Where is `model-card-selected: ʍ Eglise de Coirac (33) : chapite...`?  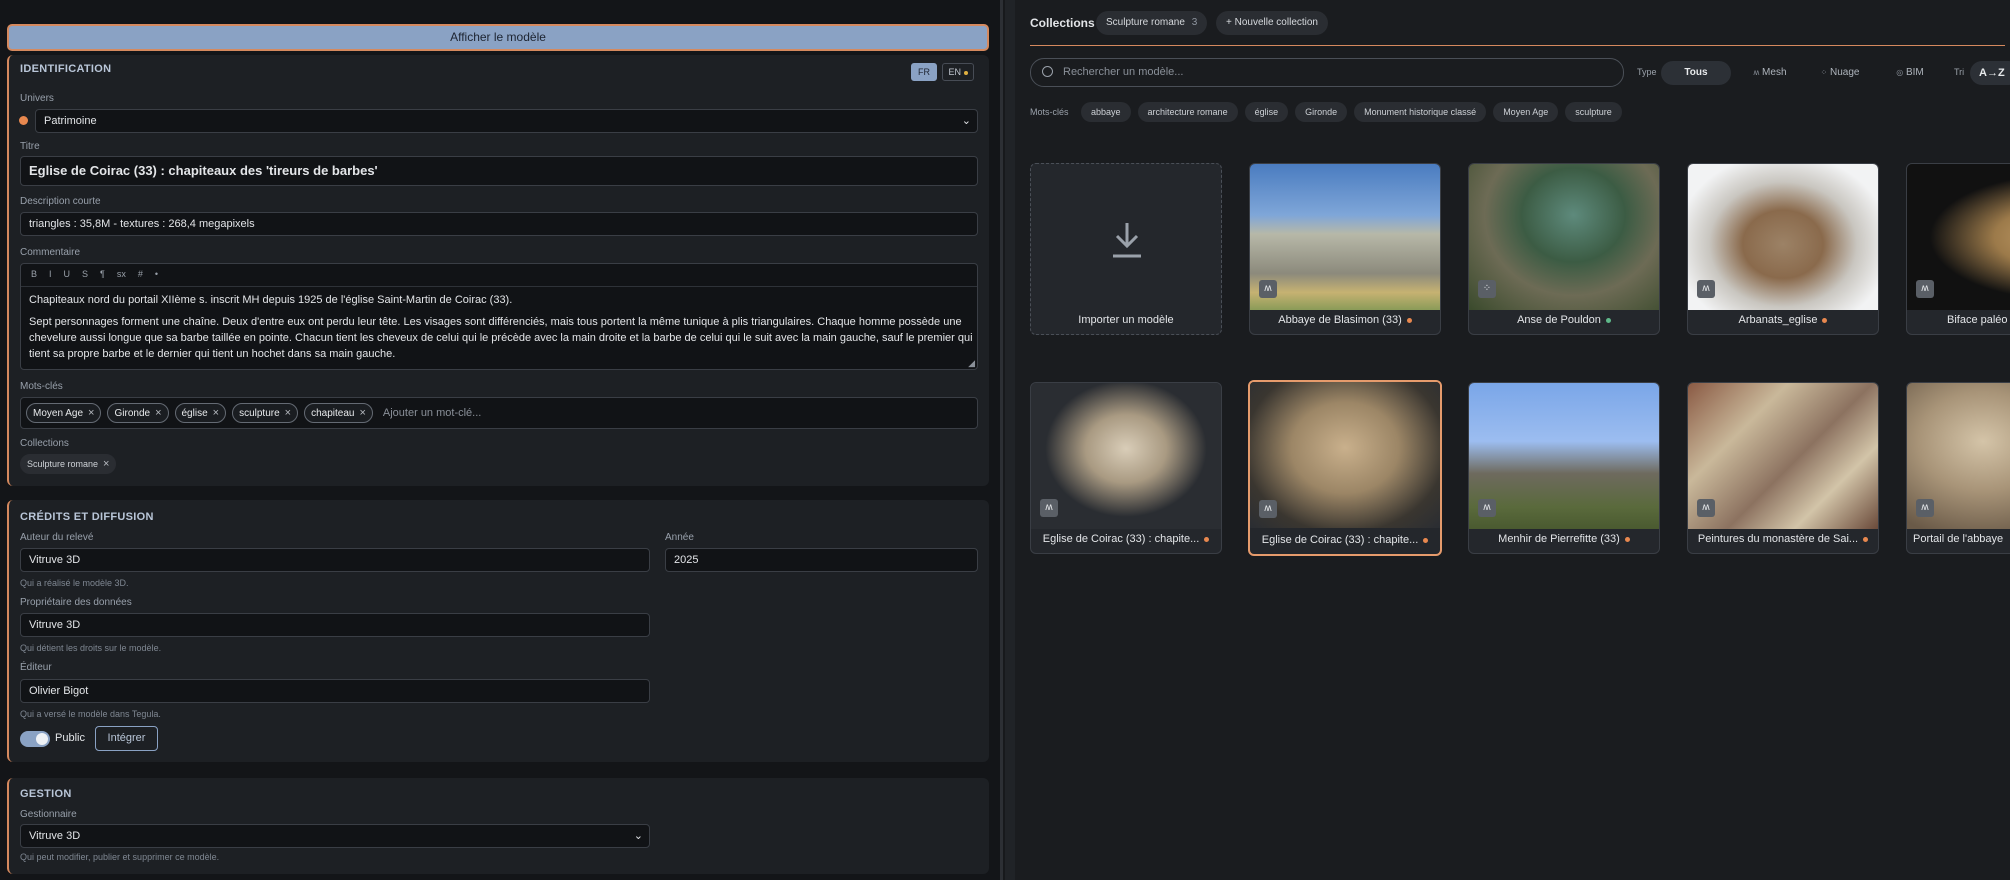
model-card-selected: ʍ Eglise de Coirac (33) : chapite... is located at coordinates (1345, 468).